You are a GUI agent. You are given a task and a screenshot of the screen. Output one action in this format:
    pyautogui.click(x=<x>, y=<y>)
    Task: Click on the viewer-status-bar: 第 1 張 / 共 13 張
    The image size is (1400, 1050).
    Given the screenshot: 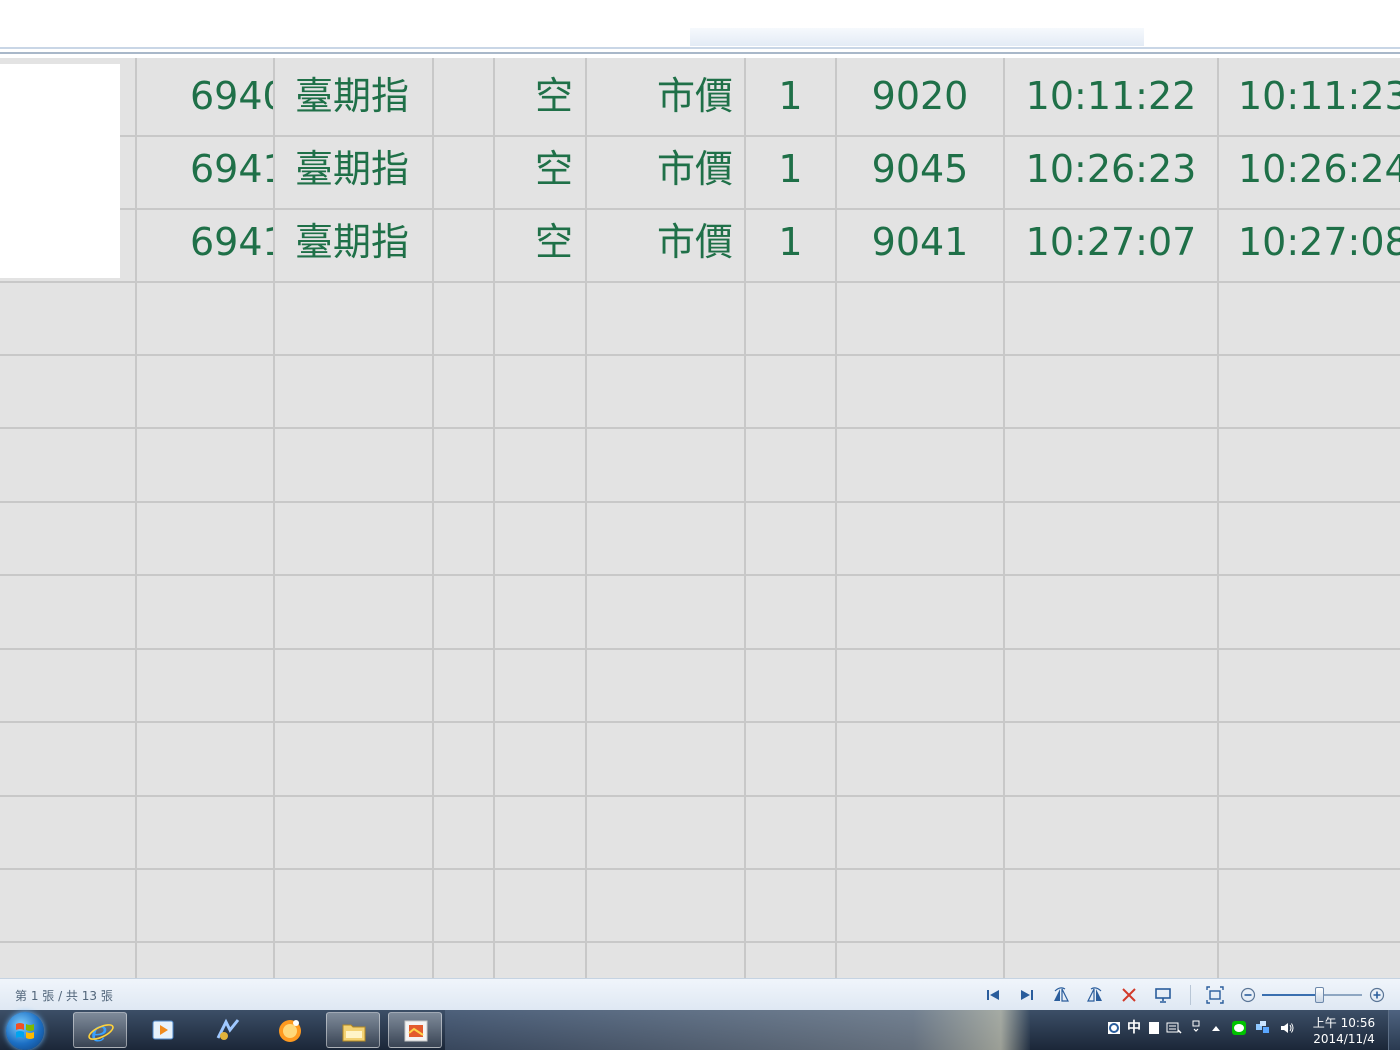 What is the action you would take?
    pyautogui.click(x=700, y=994)
    